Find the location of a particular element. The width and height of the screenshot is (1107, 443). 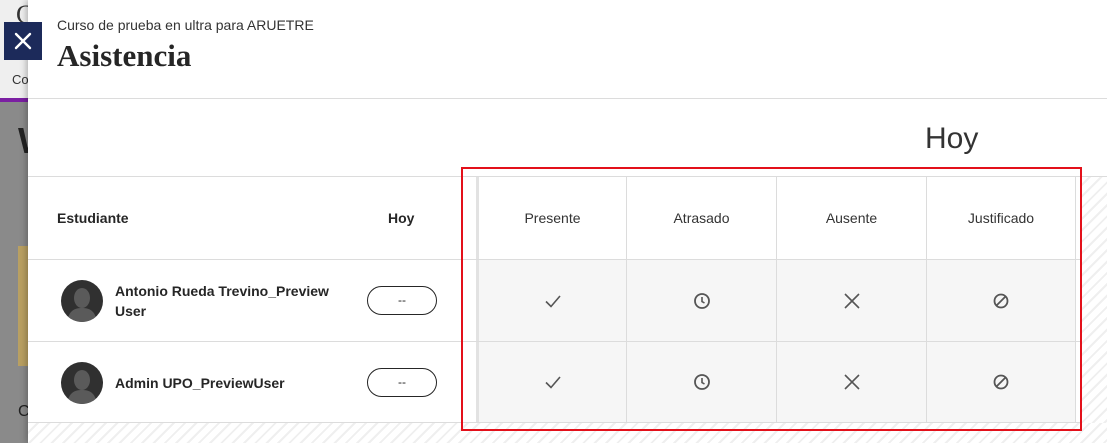

status-header-label: Justificado is located at coordinates (1001, 218).